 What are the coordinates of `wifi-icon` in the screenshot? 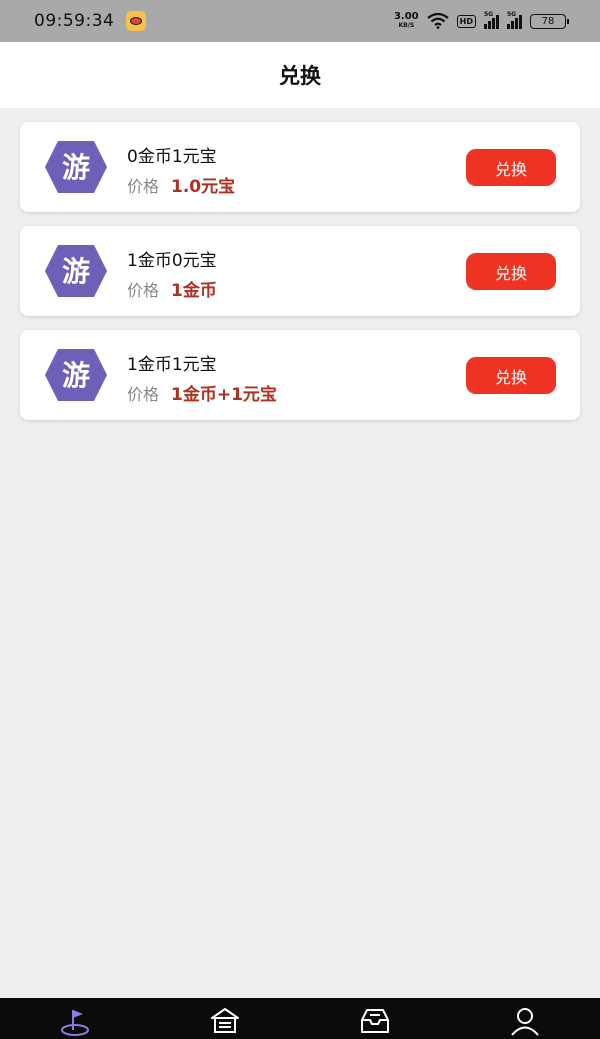 It's located at (437, 21).